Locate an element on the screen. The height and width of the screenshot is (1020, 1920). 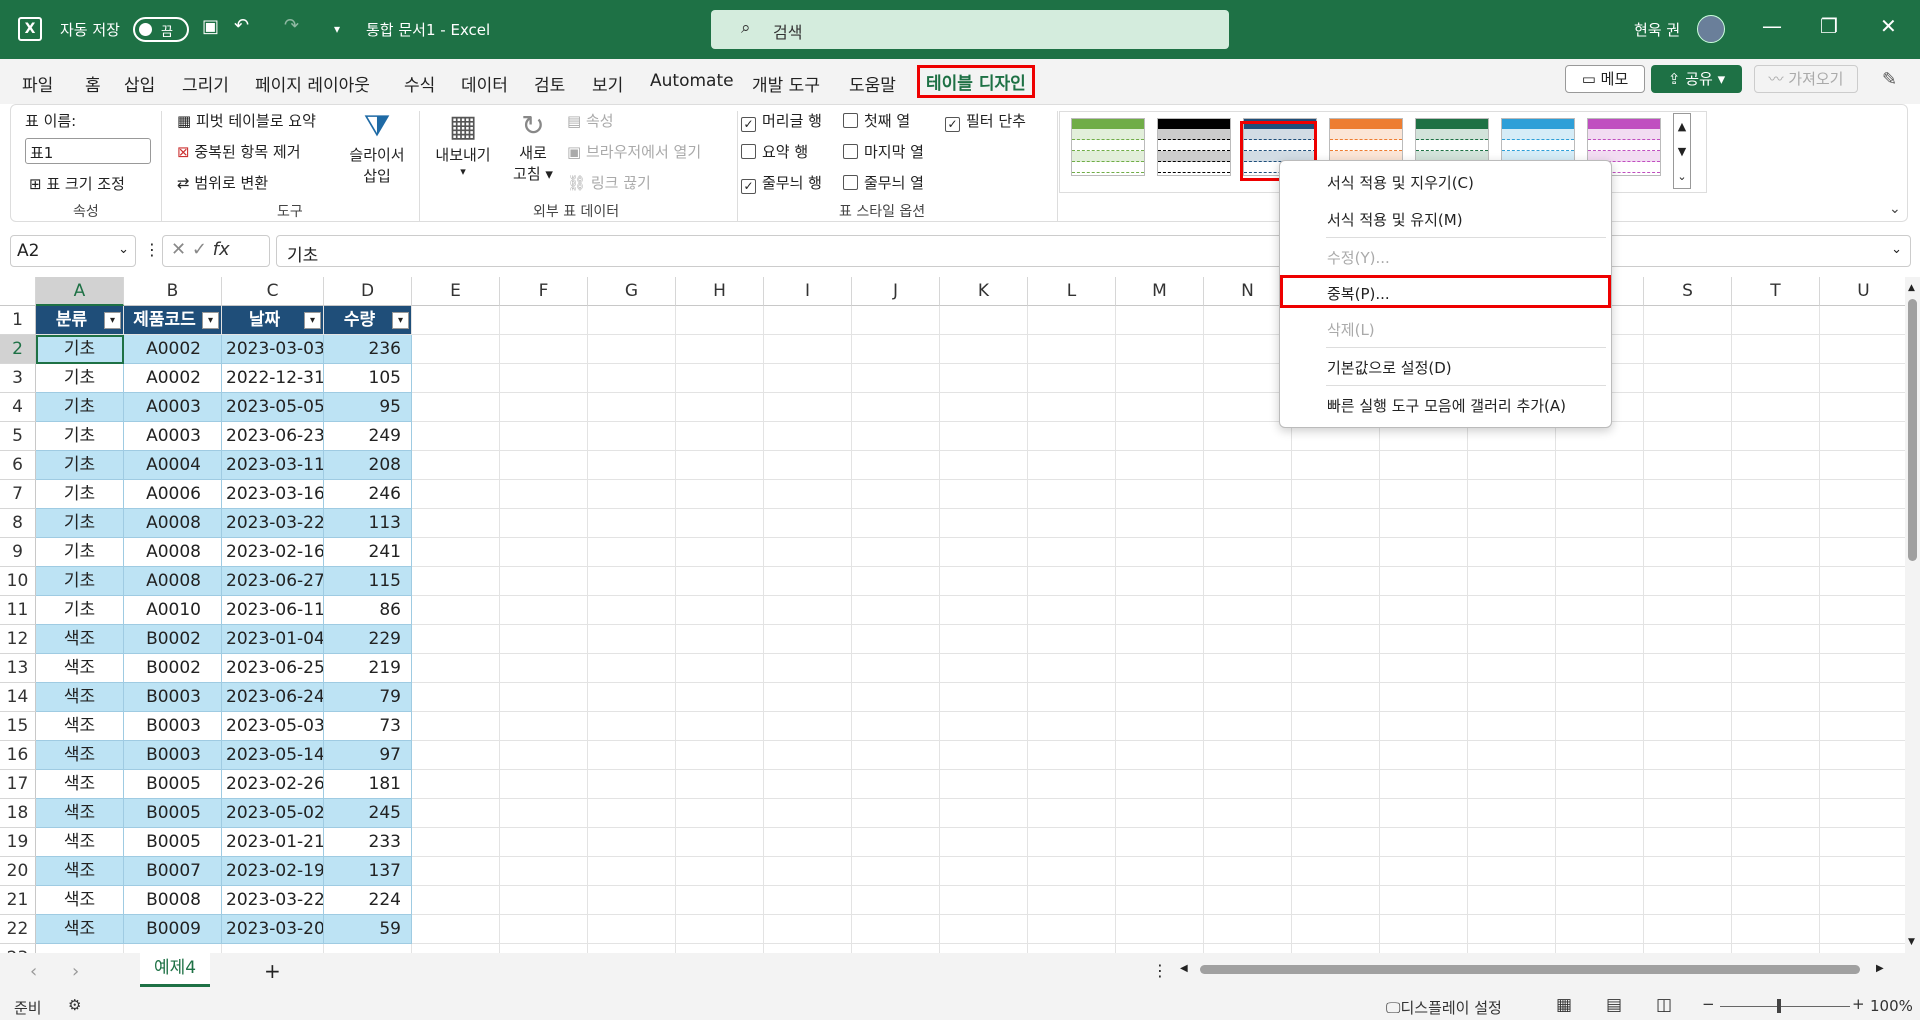
normal-view-icon: ▦ is located at coordinates (1564, 1005).